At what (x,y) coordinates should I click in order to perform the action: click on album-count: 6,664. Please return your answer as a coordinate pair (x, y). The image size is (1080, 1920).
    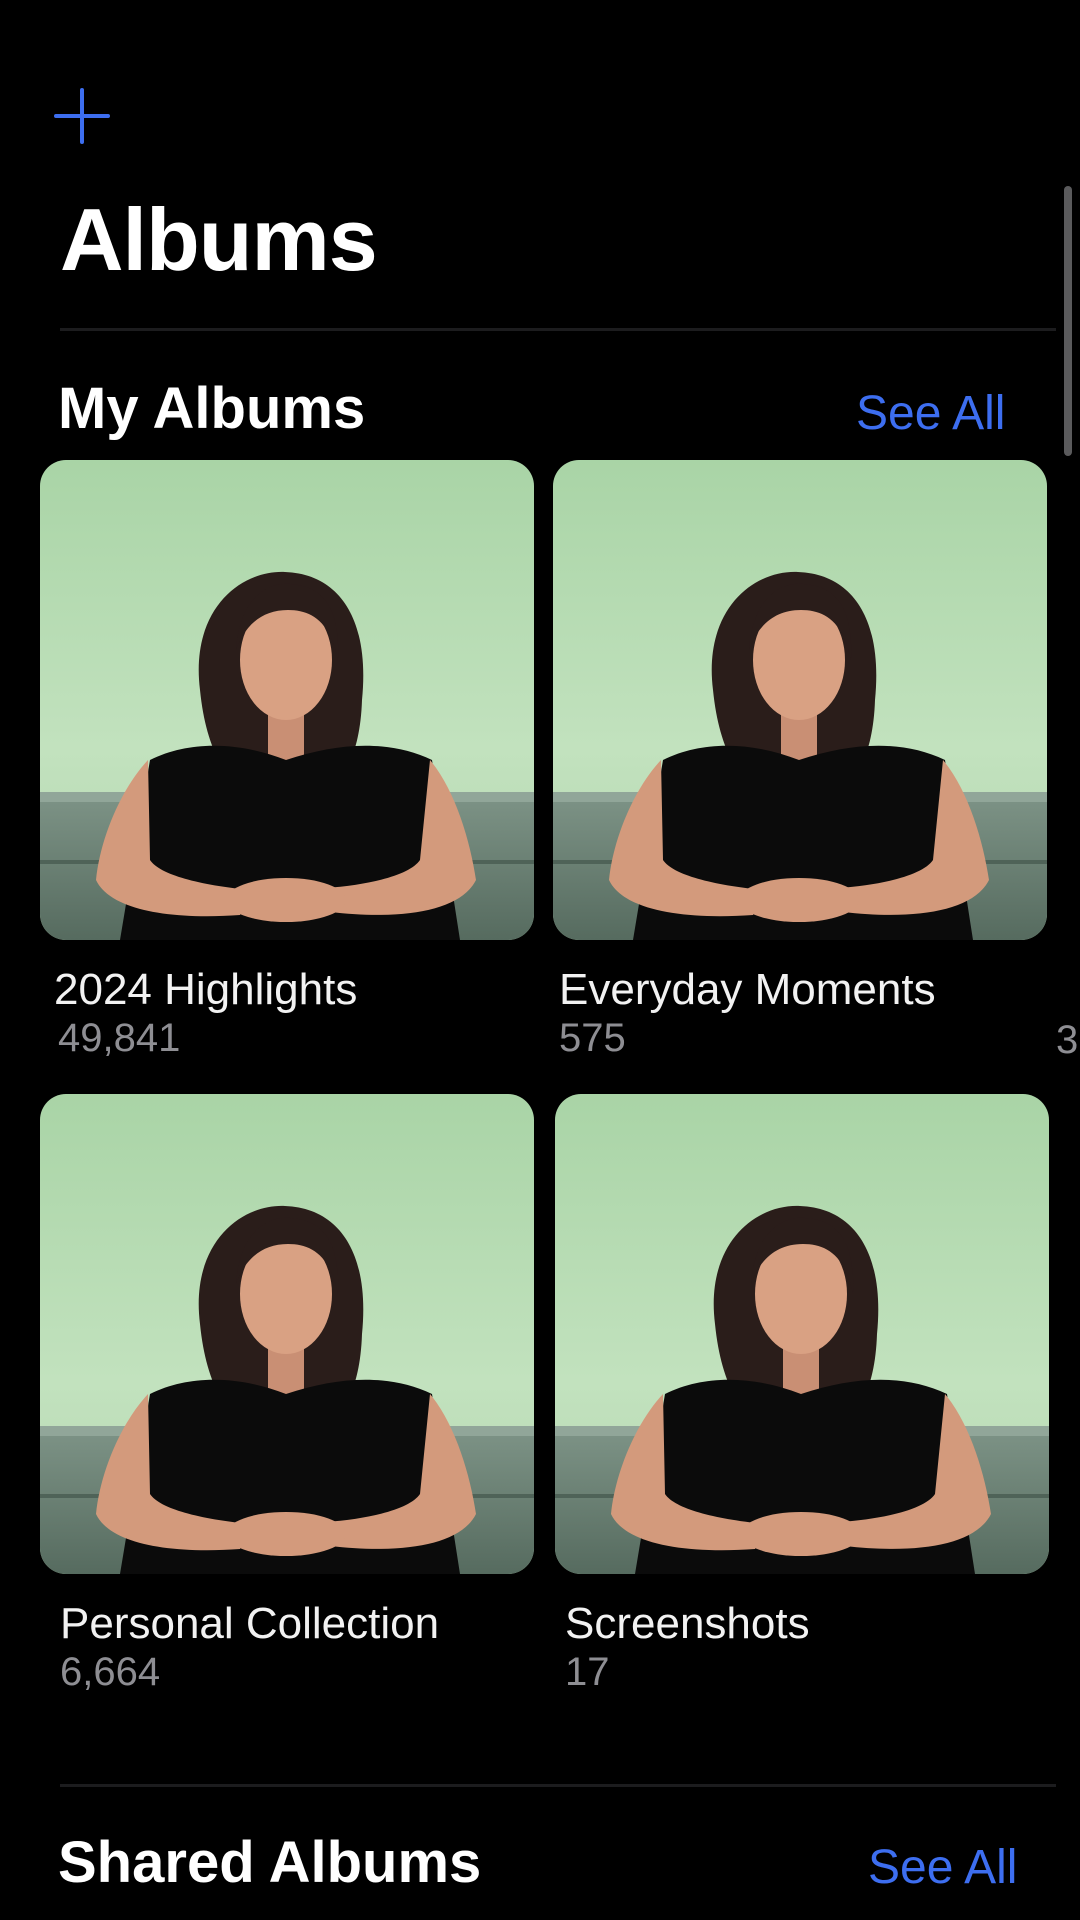
    Looking at the image, I should click on (110, 1672).